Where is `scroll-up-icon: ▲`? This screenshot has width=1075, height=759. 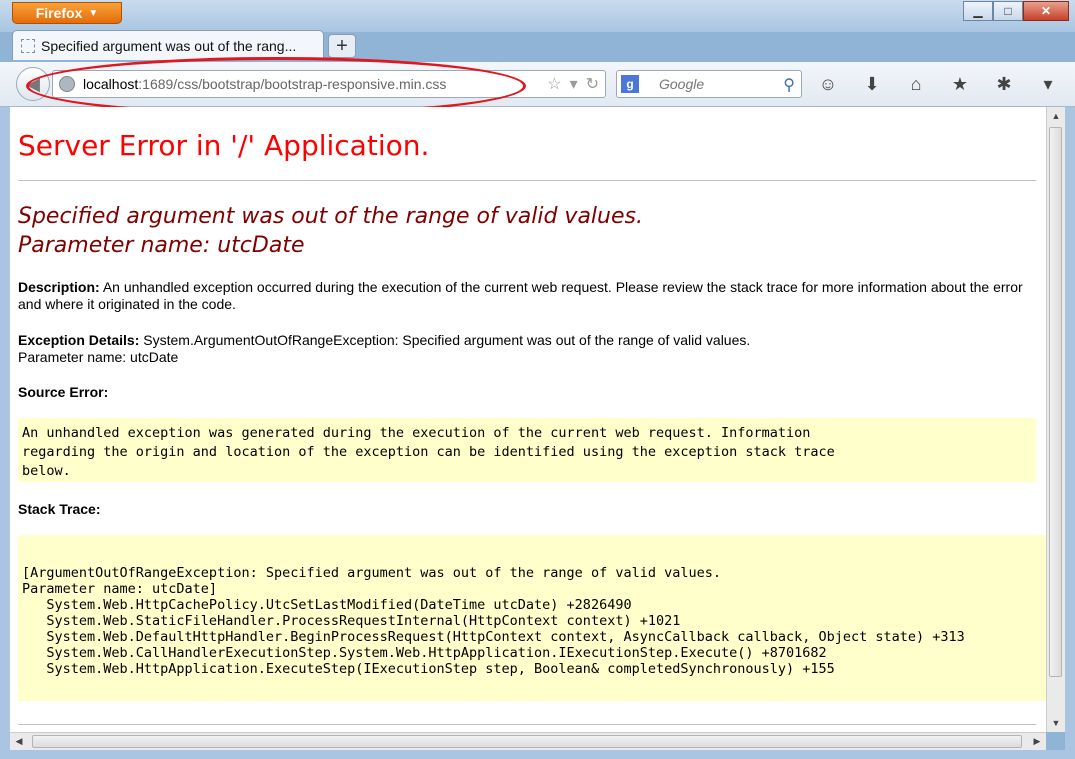 scroll-up-icon: ▲ is located at coordinates (1056, 116).